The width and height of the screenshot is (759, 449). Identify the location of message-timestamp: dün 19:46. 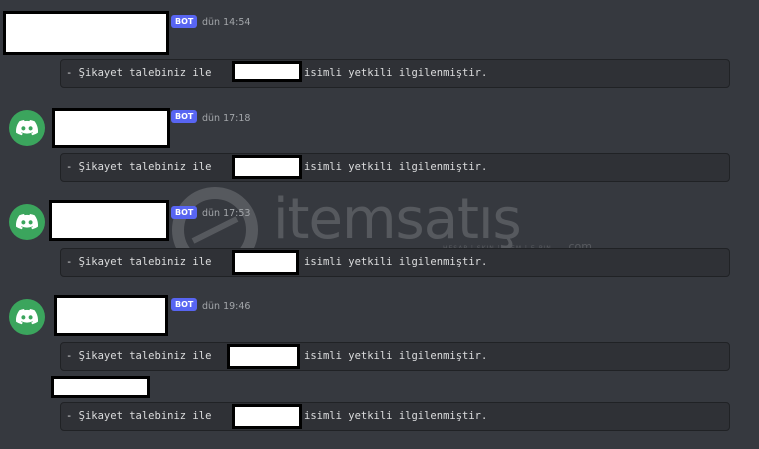
(226, 306).